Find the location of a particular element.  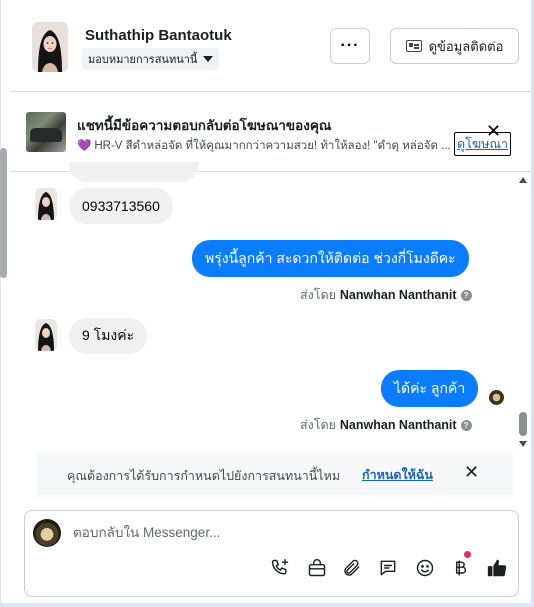

message-text: 0933713560 is located at coordinates (121, 206).